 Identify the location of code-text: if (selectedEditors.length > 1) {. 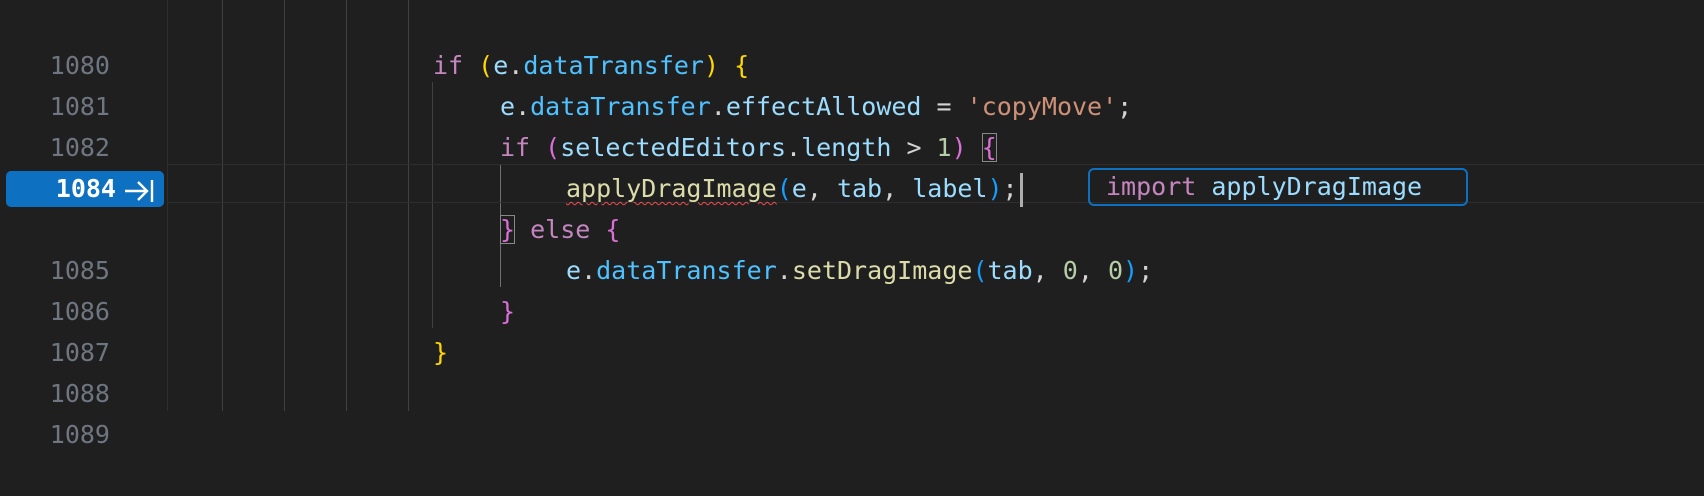
(748, 147).